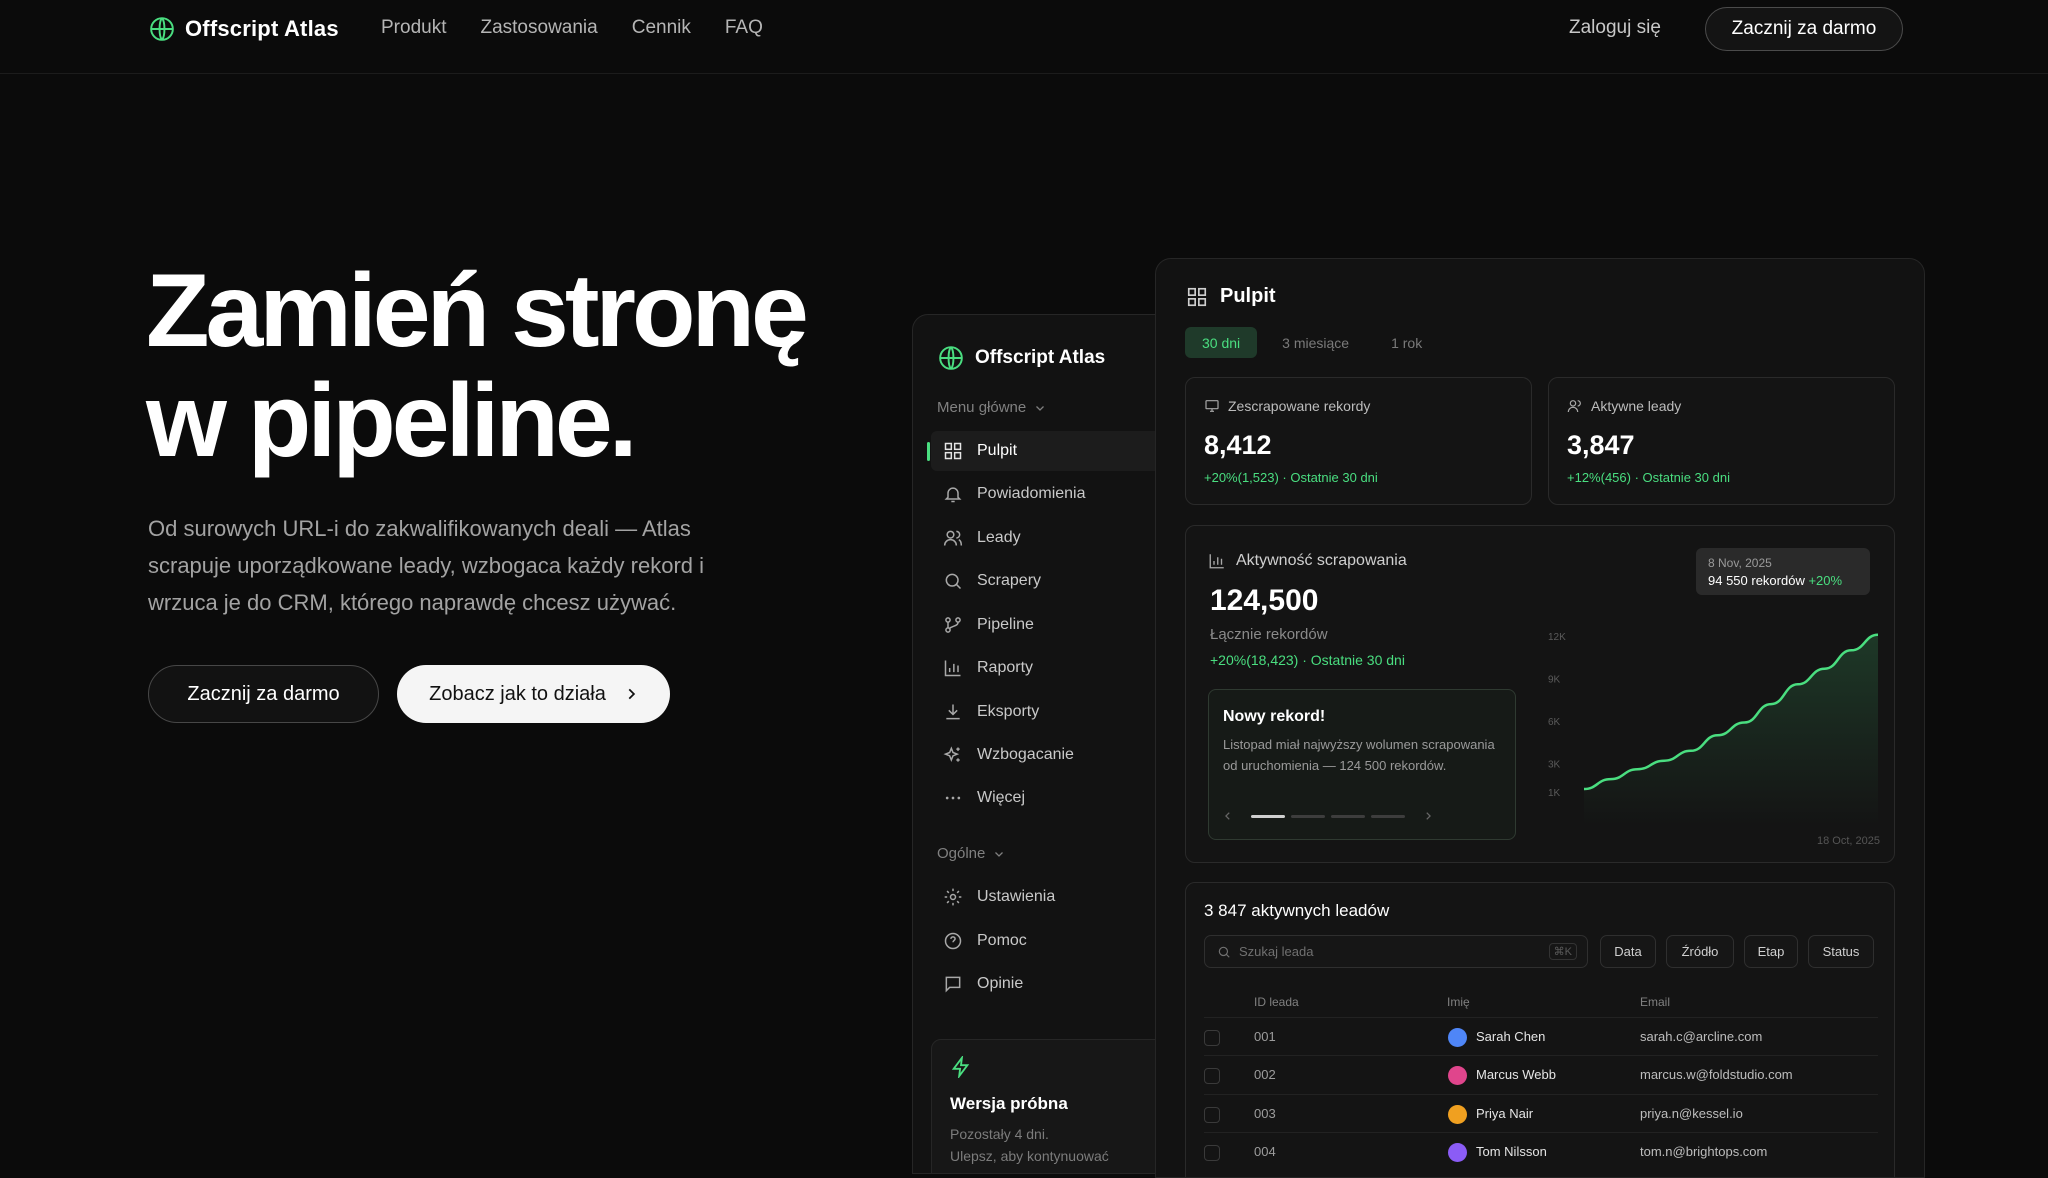  Describe the element at coordinates (263, 694) in the screenshot. I see `start-free-button: Zacznij za darmo` at that location.